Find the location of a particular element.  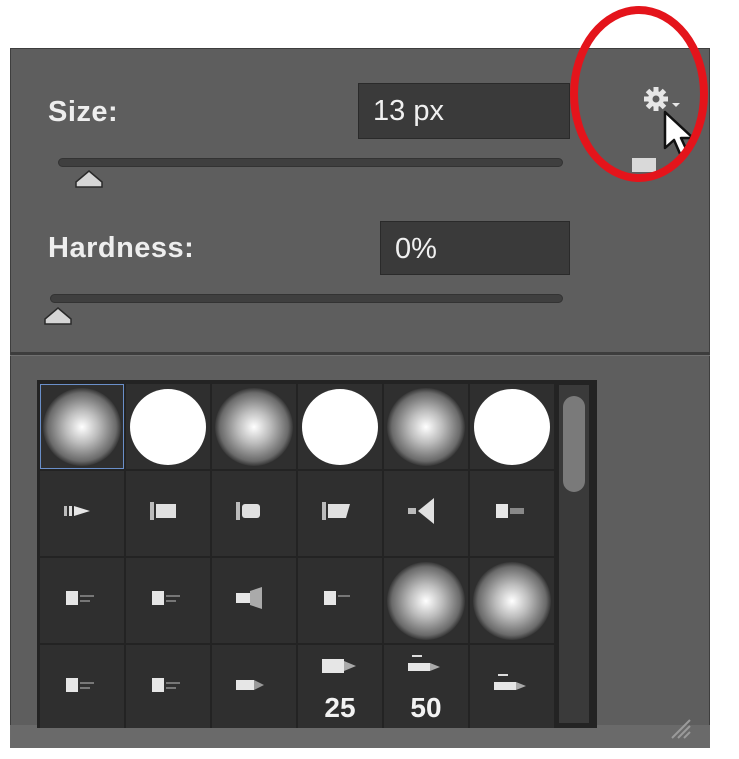

brush-preset-cell: 25 is located at coordinates (340, 686).